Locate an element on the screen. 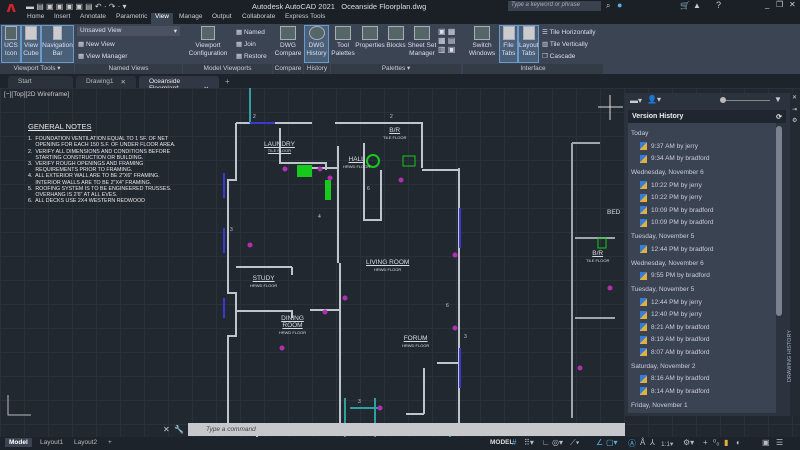  command-input: Type a command is located at coordinates (406, 429).